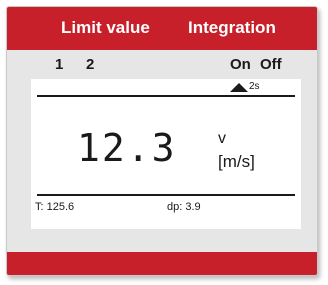 Image resolution: width=328 pixels, height=285 pixels. I want to click on bottom-divider, so click(166, 195).